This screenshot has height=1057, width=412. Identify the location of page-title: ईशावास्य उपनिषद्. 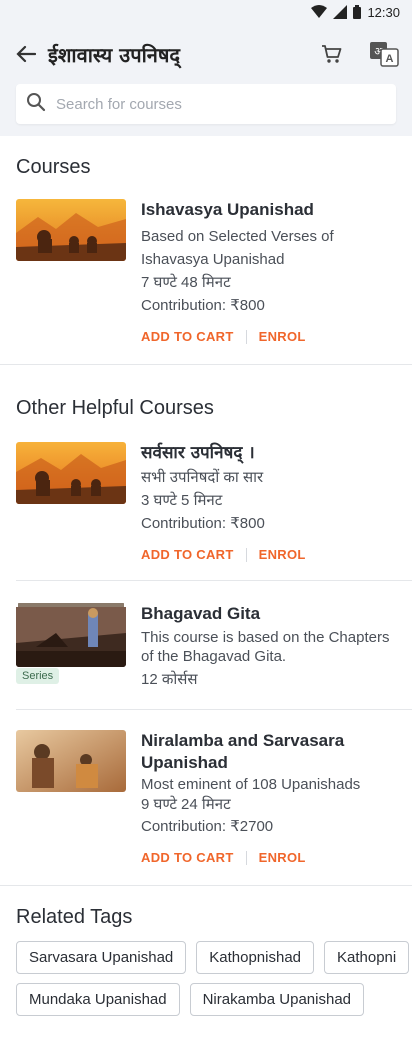
(114, 54).